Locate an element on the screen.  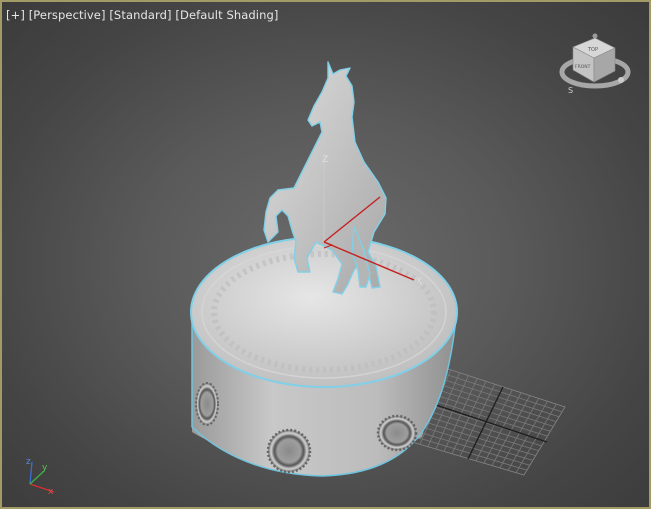
compass-south-label: S is located at coordinates (570, 90).